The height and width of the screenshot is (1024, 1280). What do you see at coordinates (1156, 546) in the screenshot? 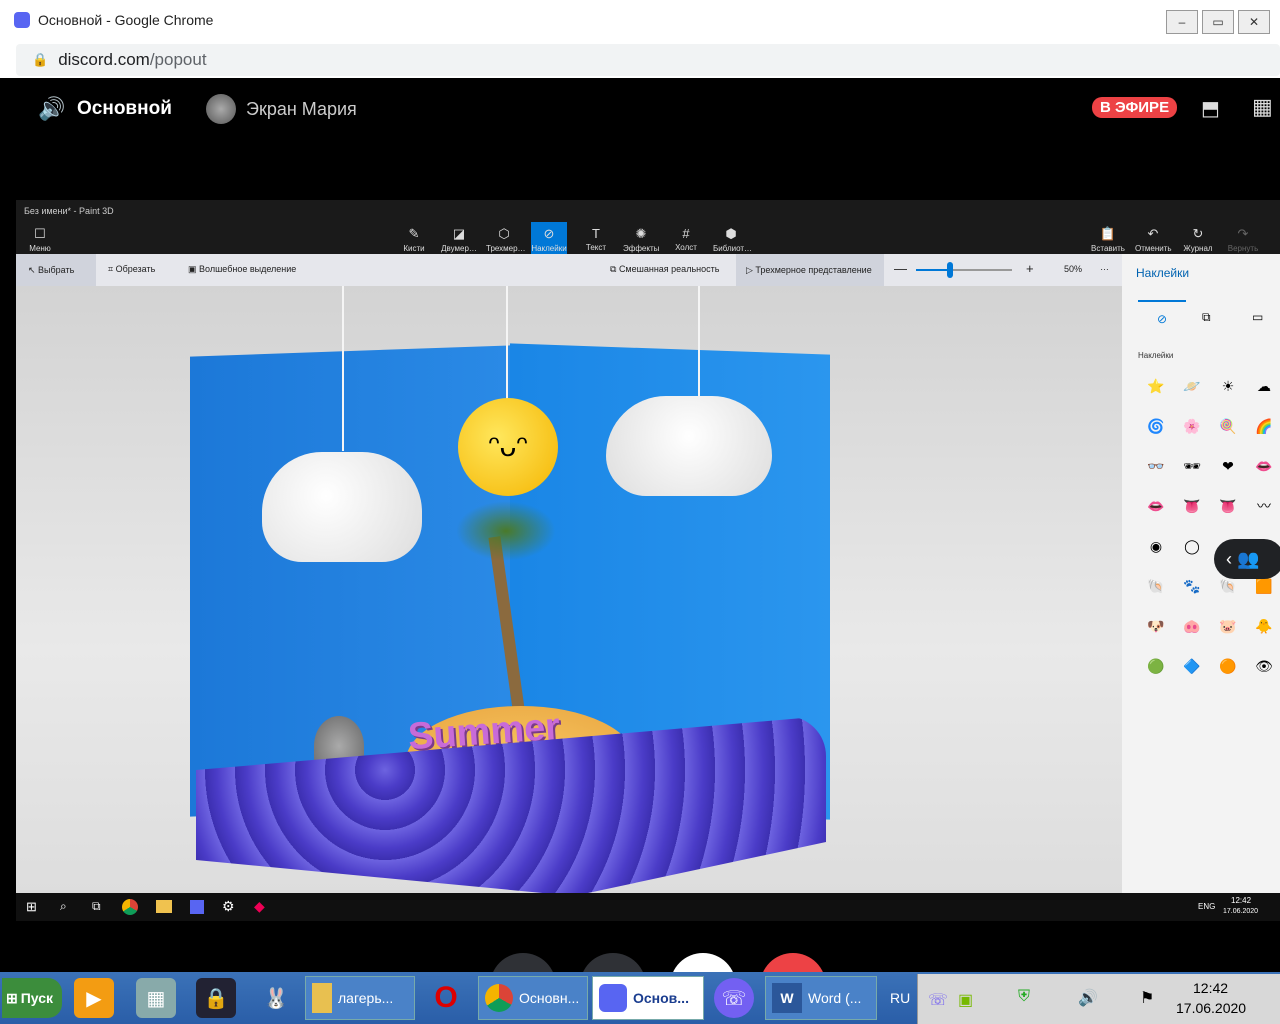
I see `sticker-item: ◉` at bounding box center [1156, 546].